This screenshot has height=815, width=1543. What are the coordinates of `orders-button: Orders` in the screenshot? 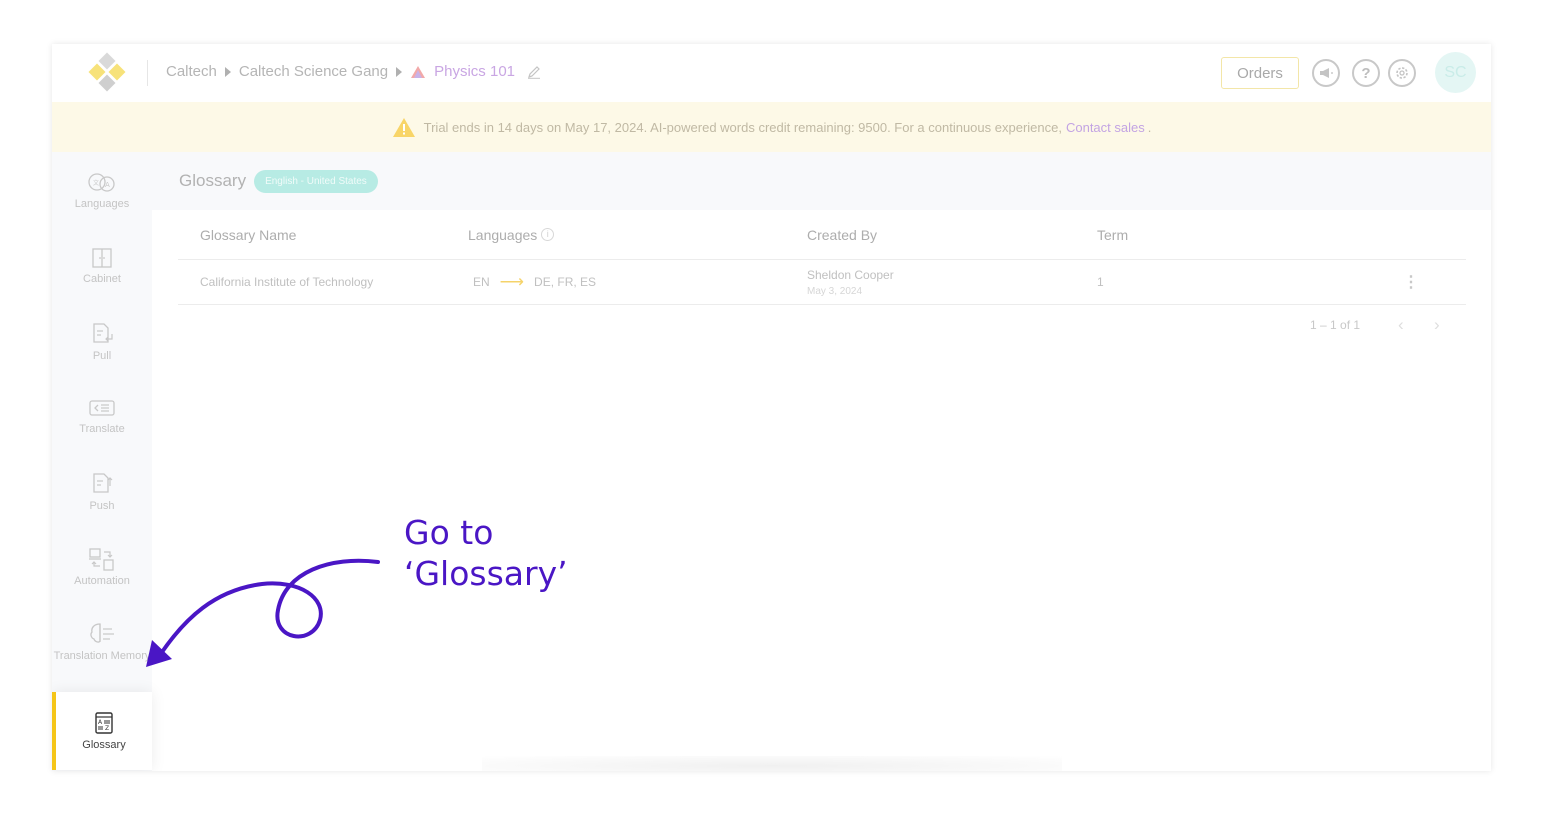 It's located at (1260, 73).